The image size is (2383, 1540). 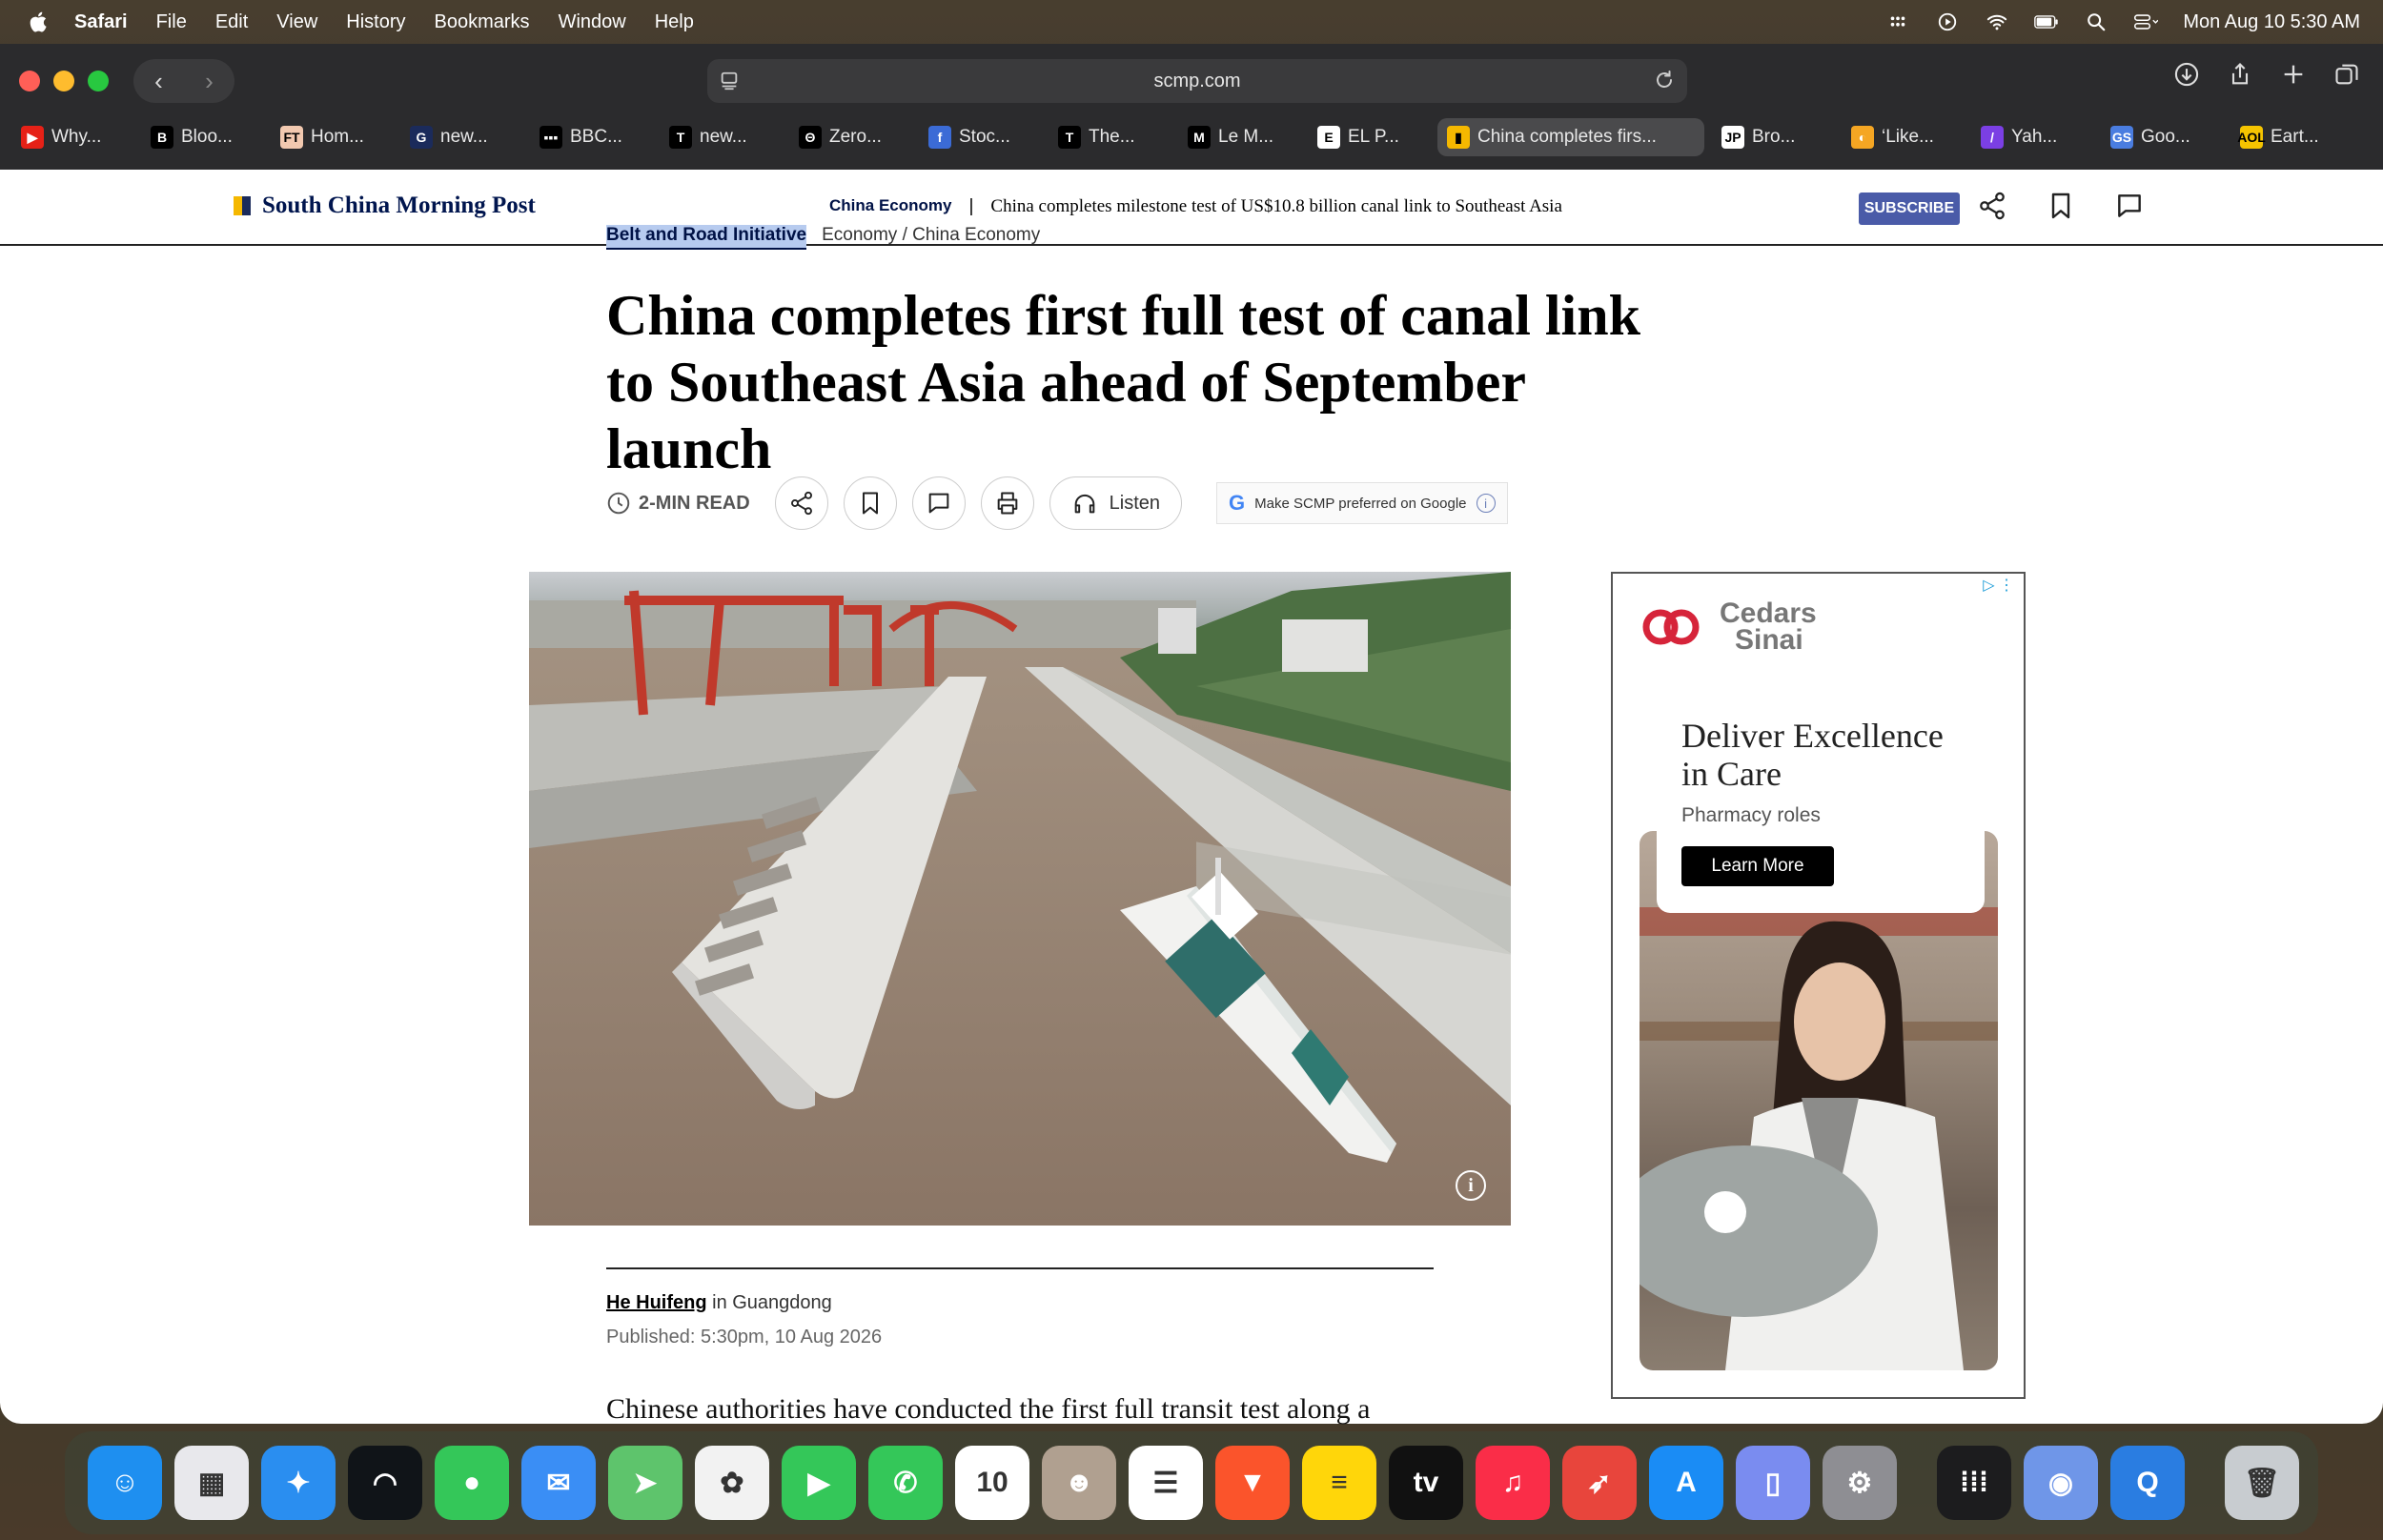 What do you see at coordinates (1948, 21) in the screenshot?
I see `play-circle-icon` at bounding box center [1948, 21].